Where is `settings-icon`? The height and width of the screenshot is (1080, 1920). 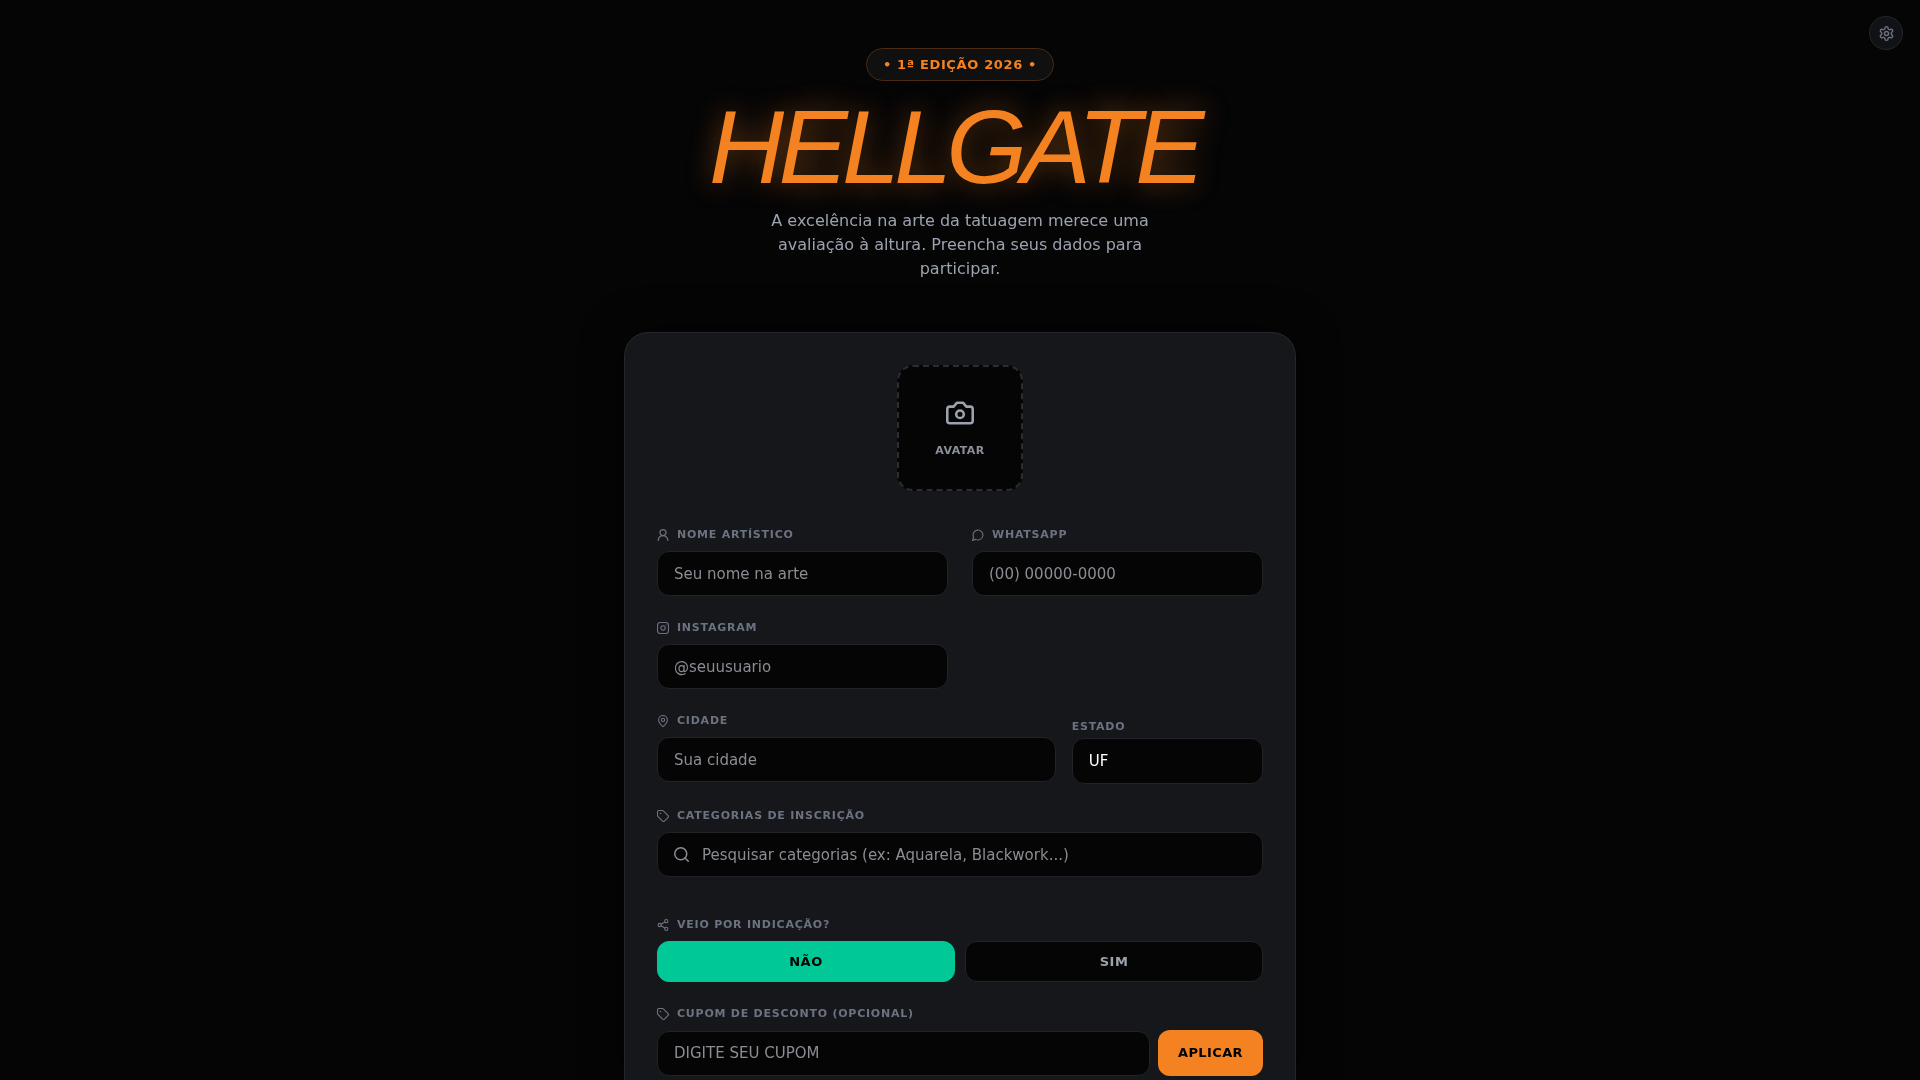 settings-icon is located at coordinates (1886, 33).